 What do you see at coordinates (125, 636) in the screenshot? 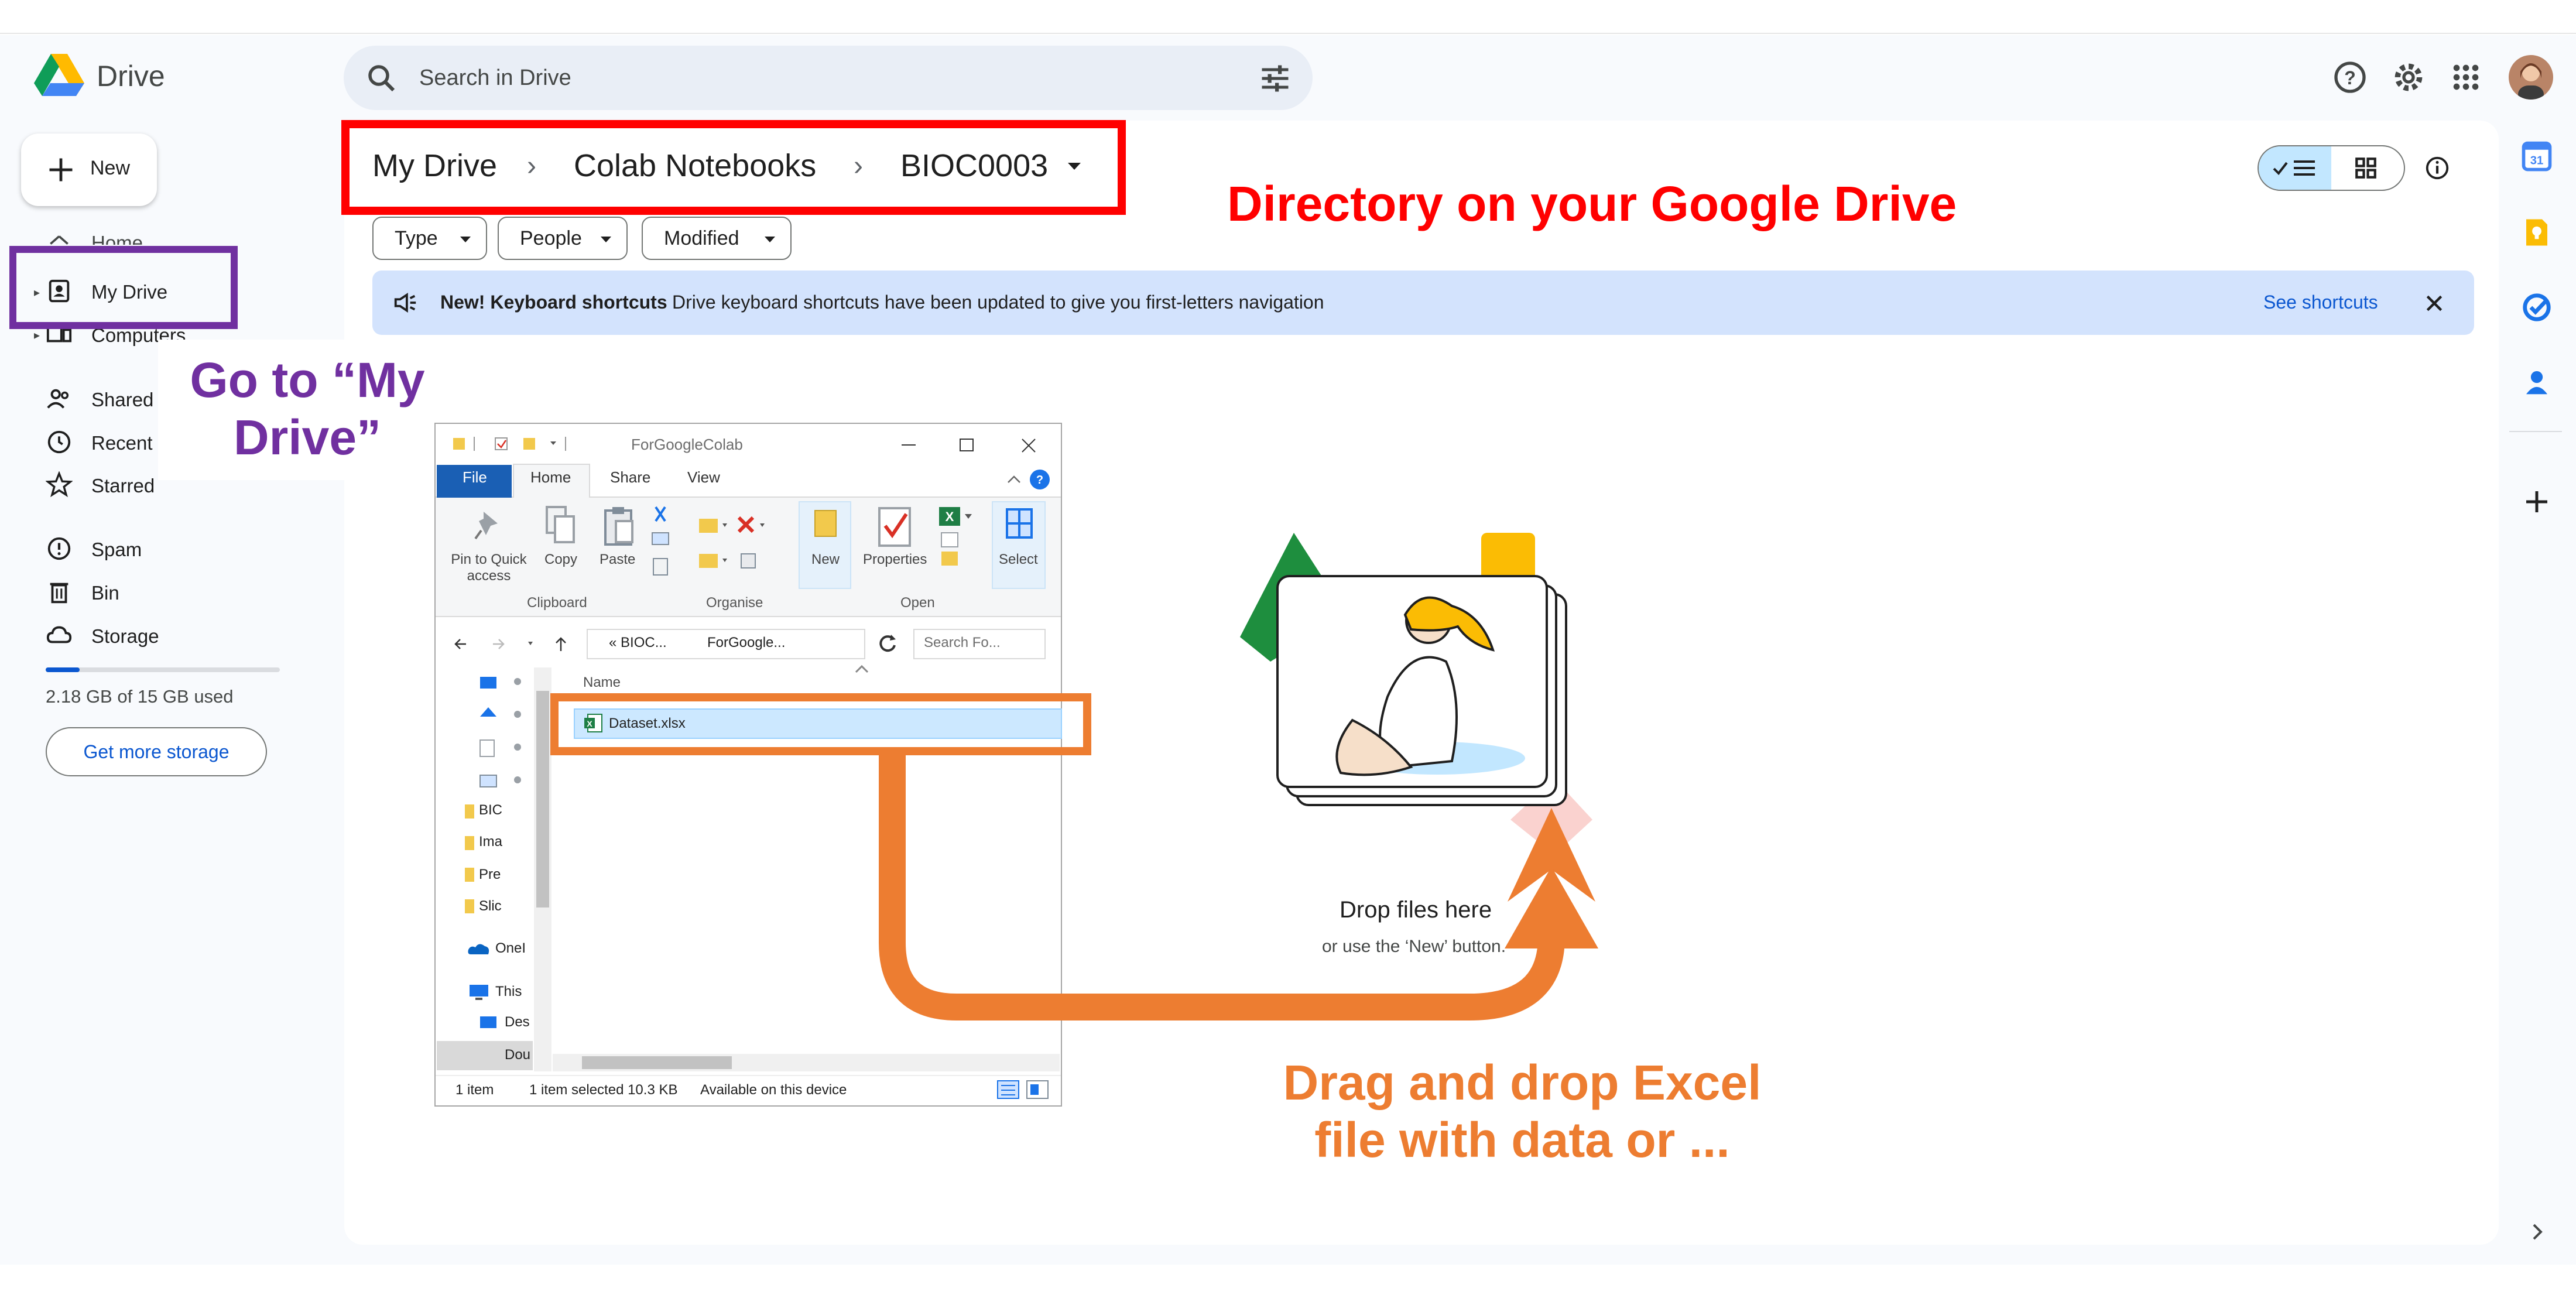
I see `sidebar-item-storage: Storage` at bounding box center [125, 636].